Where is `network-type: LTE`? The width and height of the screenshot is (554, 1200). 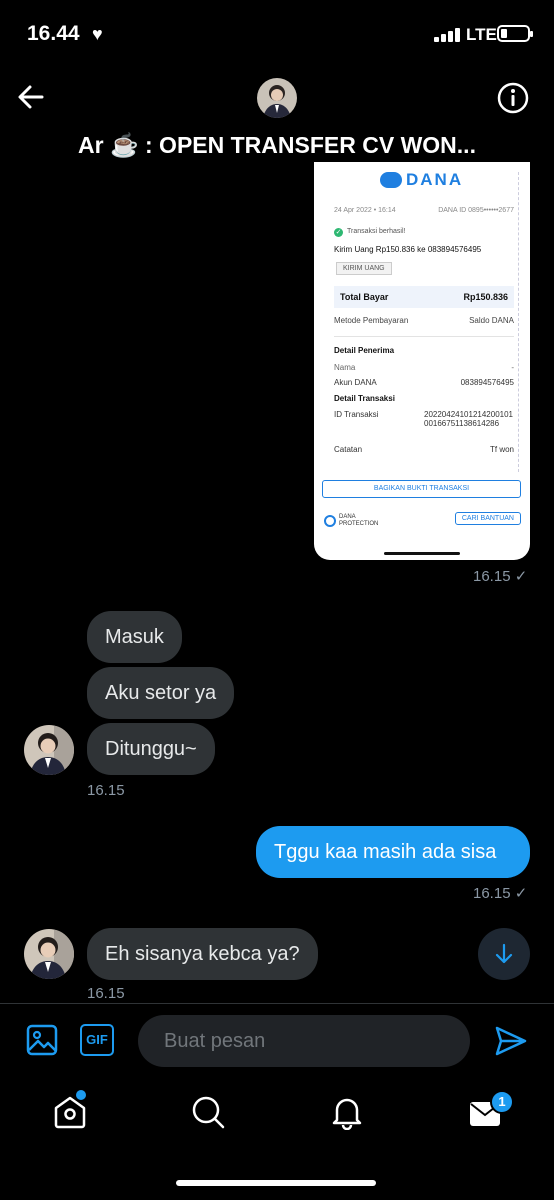 network-type: LTE is located at coordinates (481, 34).